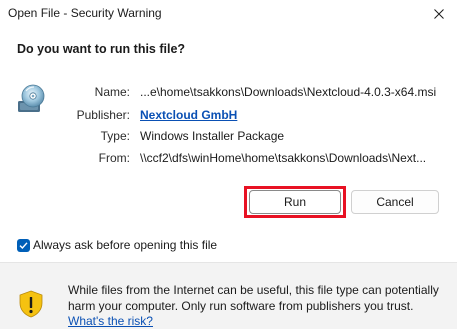 This screenshot has width=457, height=329. I want to click on type-row: Type: Windows Installer Package, so click(228, 138).